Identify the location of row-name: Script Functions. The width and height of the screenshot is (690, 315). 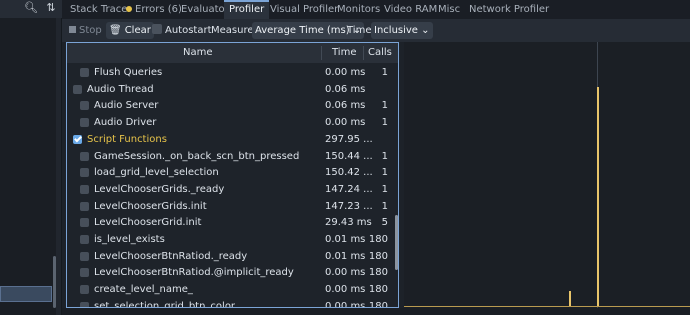
(127, 139).